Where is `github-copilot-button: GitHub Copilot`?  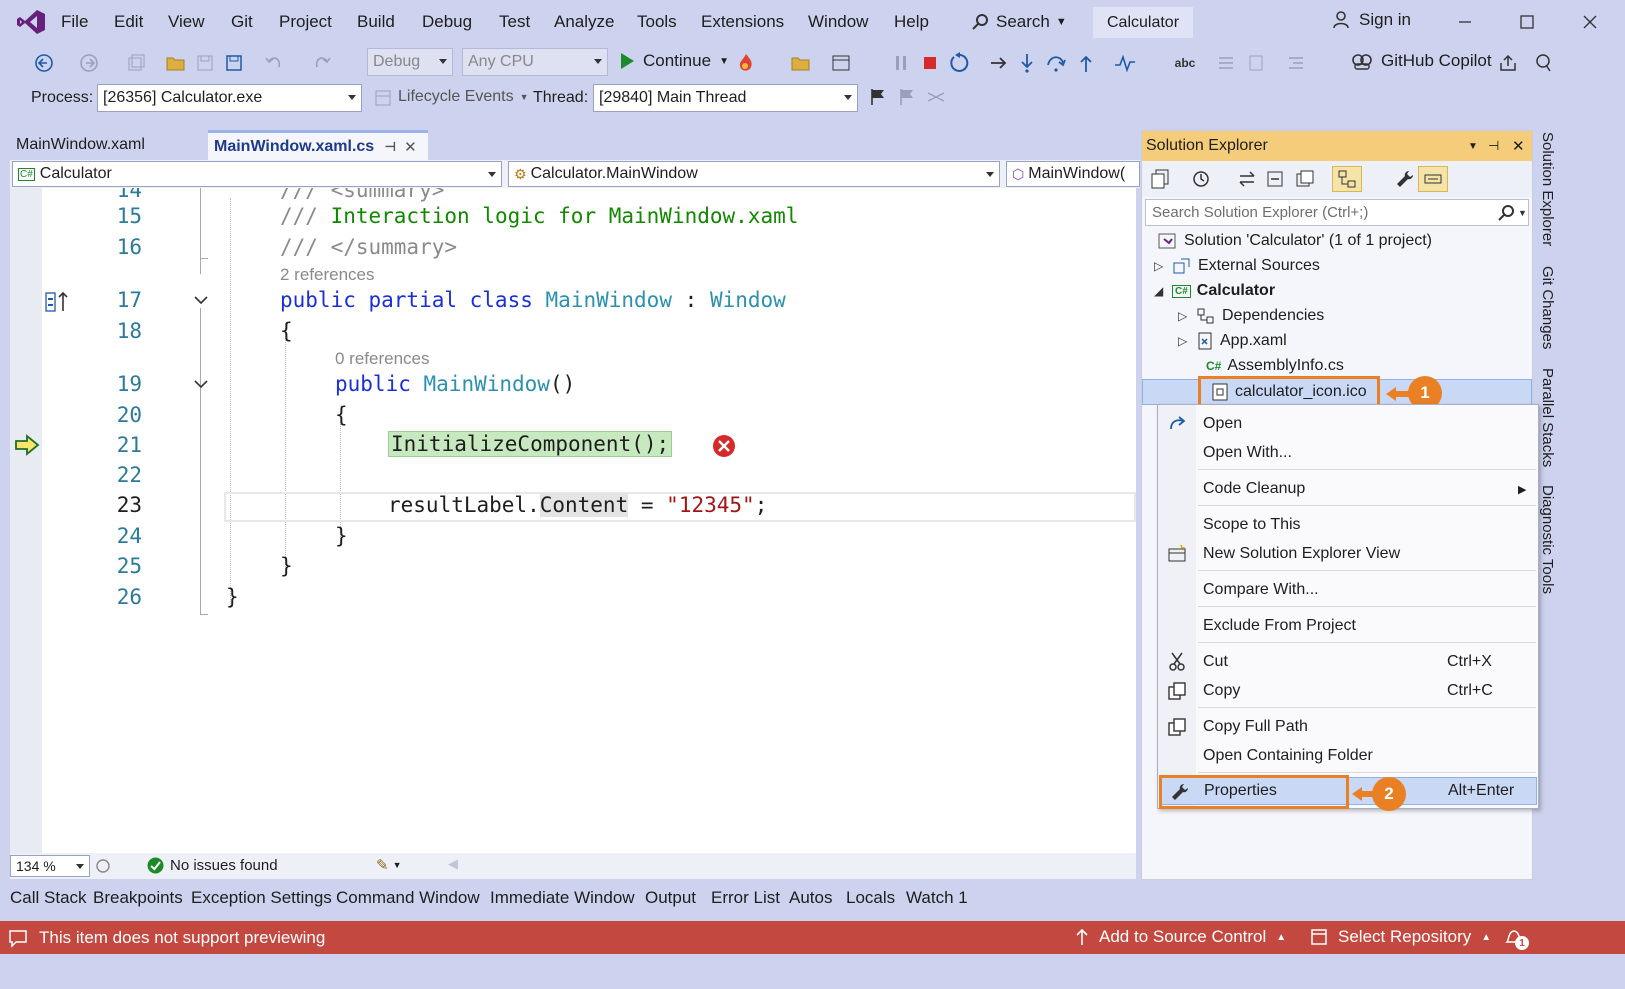
github-copilot-button: GitHub Copilot is located at coordinates (1421, 61).